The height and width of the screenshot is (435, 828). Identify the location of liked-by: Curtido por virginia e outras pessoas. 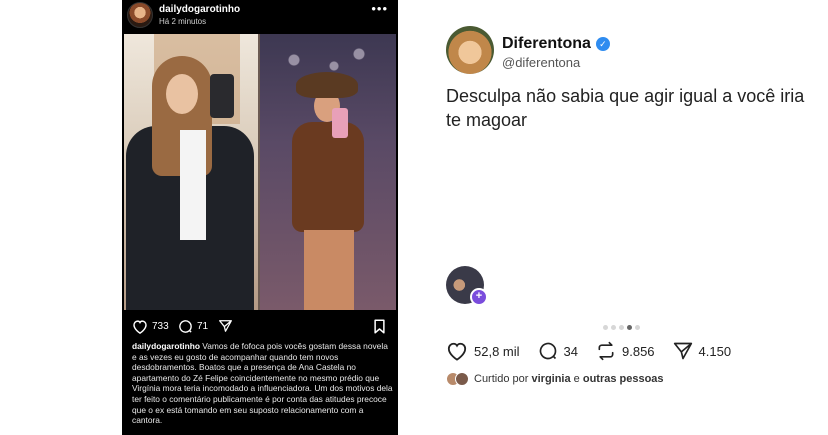
(555, 379).